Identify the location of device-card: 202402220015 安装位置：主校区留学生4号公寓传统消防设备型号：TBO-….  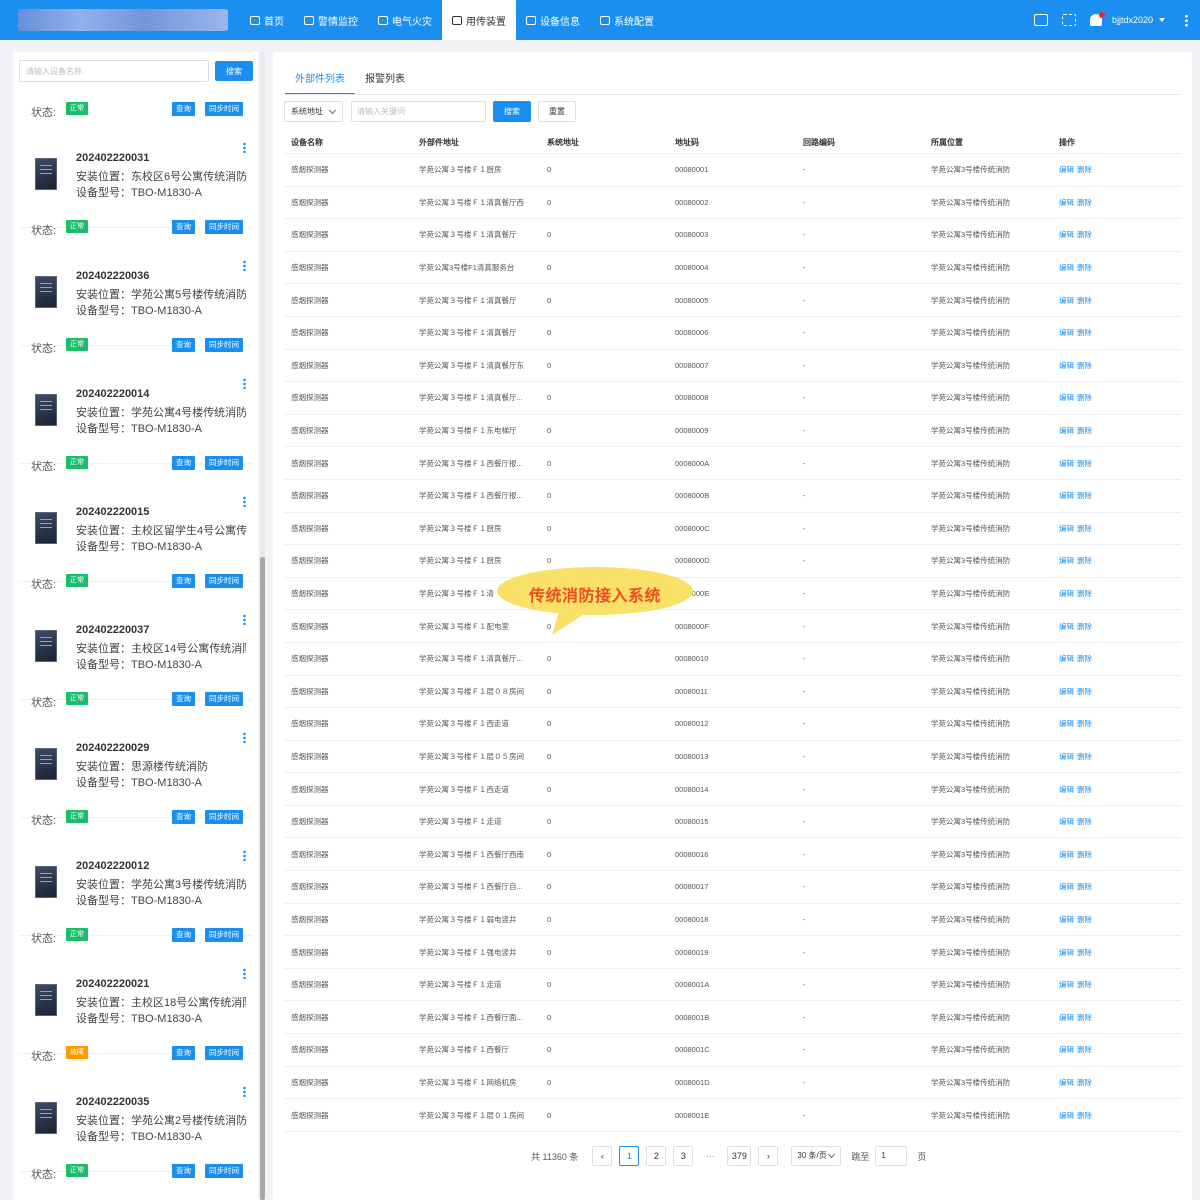
(135, 534).